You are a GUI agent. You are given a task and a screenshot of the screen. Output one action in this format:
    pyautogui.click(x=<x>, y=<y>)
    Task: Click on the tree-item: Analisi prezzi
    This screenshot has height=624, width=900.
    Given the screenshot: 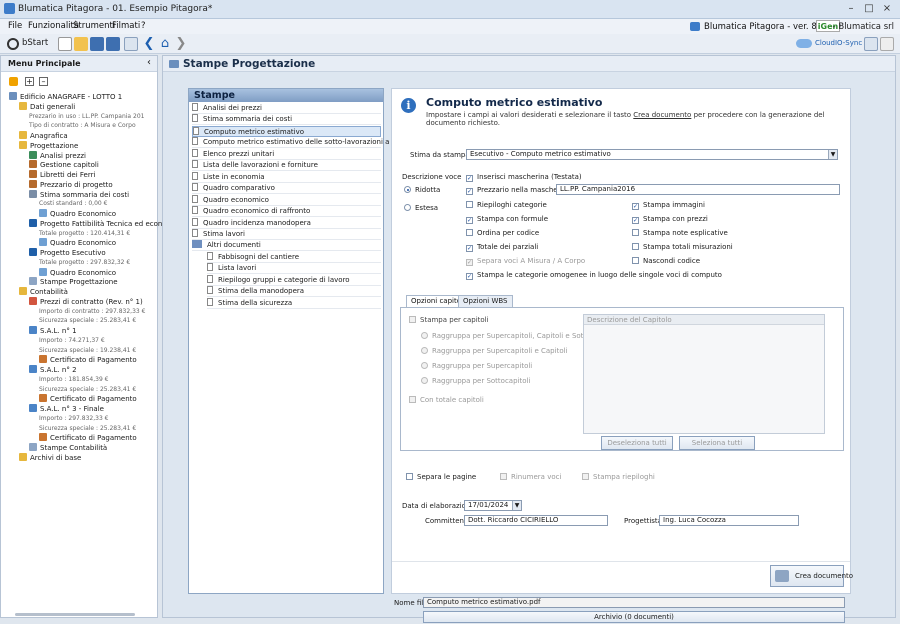 What is the action you would take?
    pyautogui.click(x=57, y=155)
    